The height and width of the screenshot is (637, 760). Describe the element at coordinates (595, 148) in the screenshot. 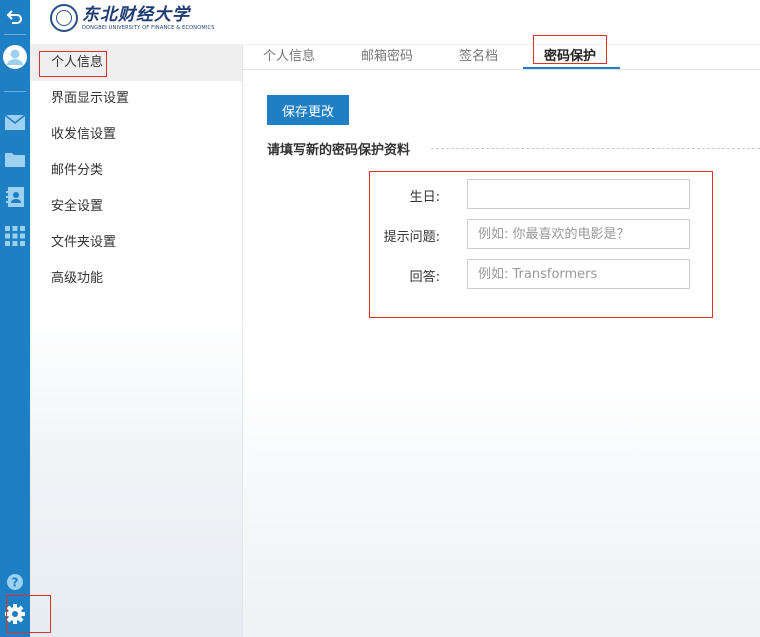

I see `section-divider` at that location.